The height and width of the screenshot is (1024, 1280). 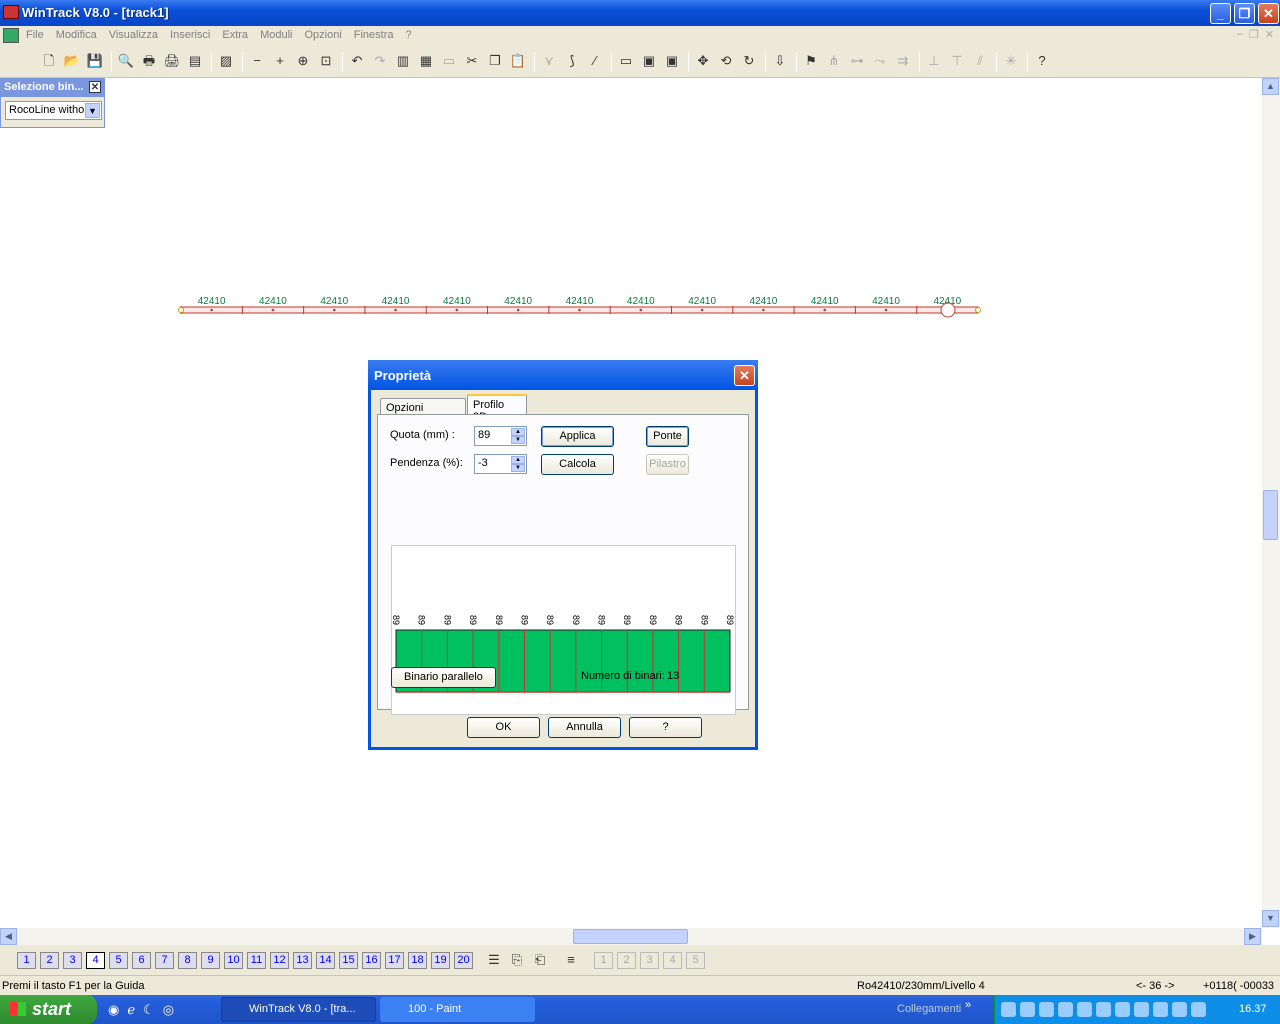 What do you see at coordinates (857, 61) in the screenshot?
I see `join-icon: ⊶` at bounding box center [857, 61].